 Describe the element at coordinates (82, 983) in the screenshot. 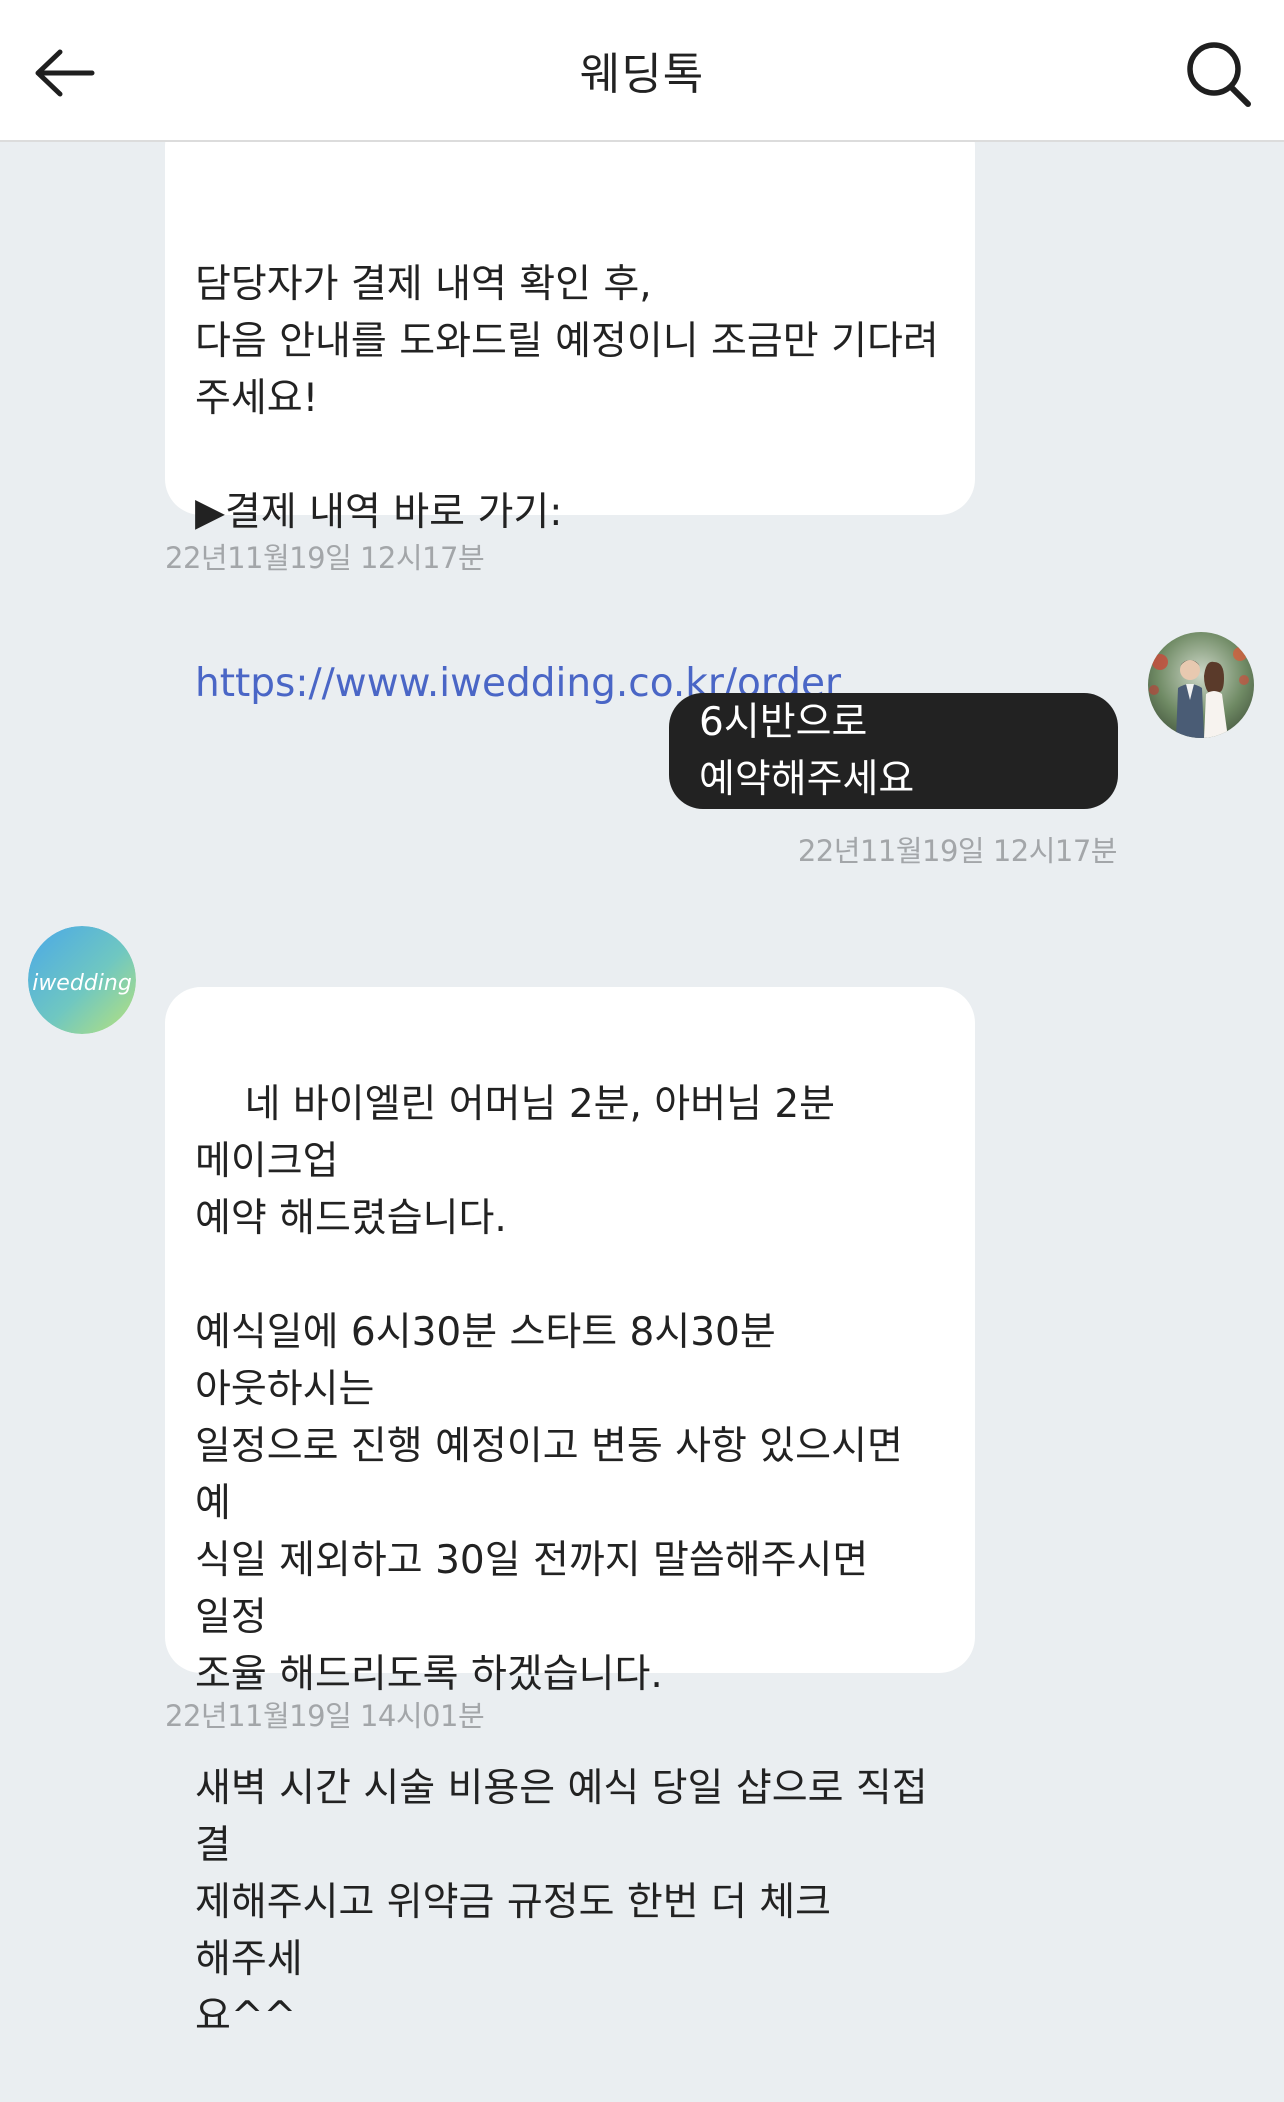

I see `brand-logo-text: iwedding` at that location.